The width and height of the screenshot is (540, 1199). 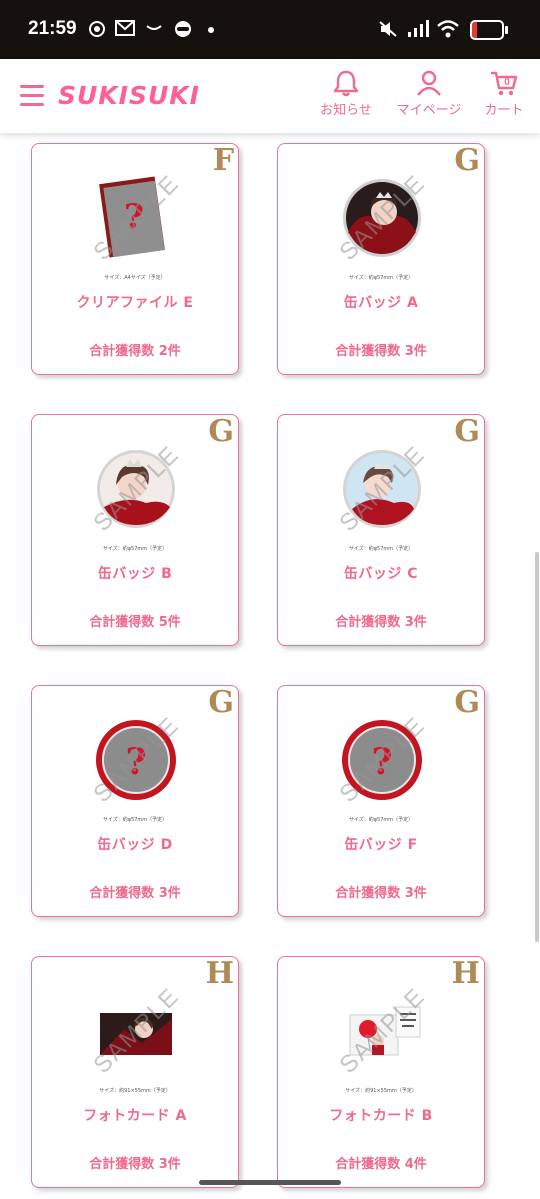 I want to click on app-icon, so click(x=183, y=31).